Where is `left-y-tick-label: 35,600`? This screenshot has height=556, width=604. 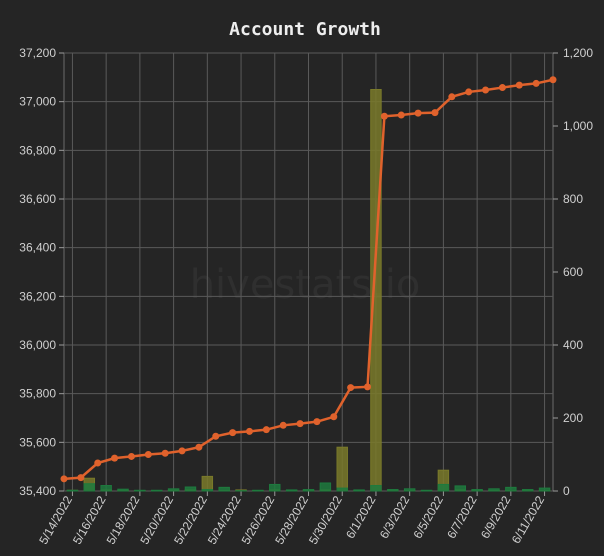
left-y-tick-label: 35,600 is located at coordinates (37, 442).